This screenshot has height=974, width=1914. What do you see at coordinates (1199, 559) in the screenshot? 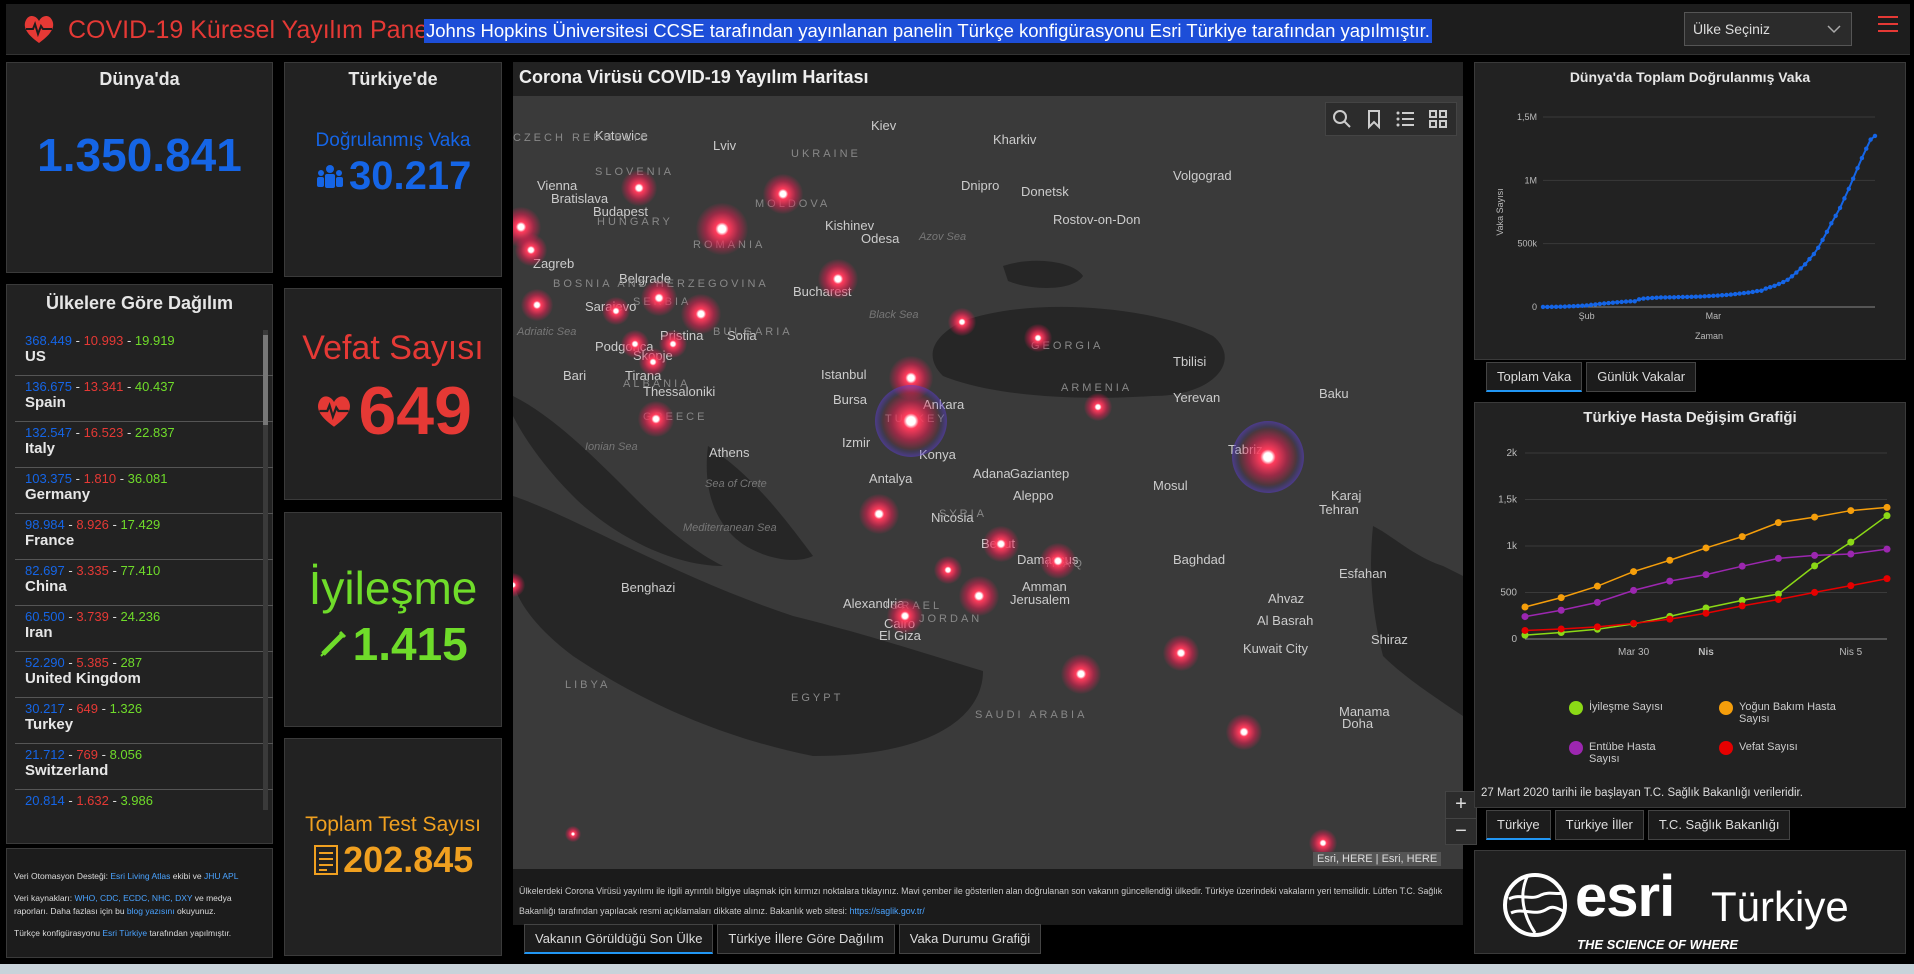
I see `city-label: Baghdad` at bounding box center [1199, 559].